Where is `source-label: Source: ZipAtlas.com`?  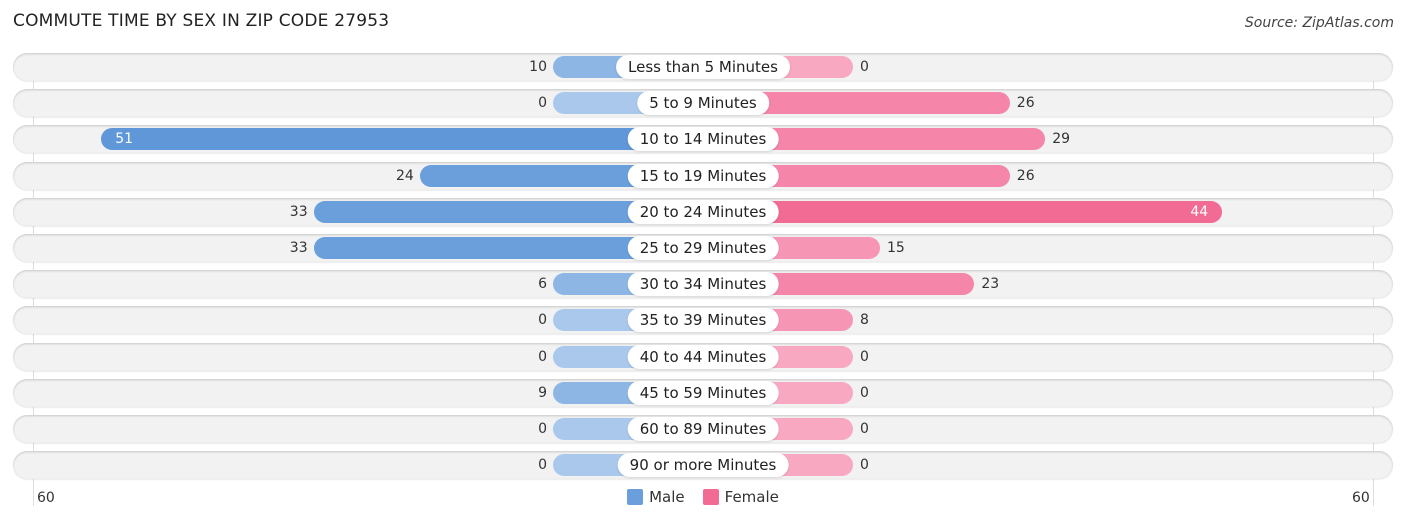
source-label: Source: ZipAtlas.com is located at coordinates (1319, 23).